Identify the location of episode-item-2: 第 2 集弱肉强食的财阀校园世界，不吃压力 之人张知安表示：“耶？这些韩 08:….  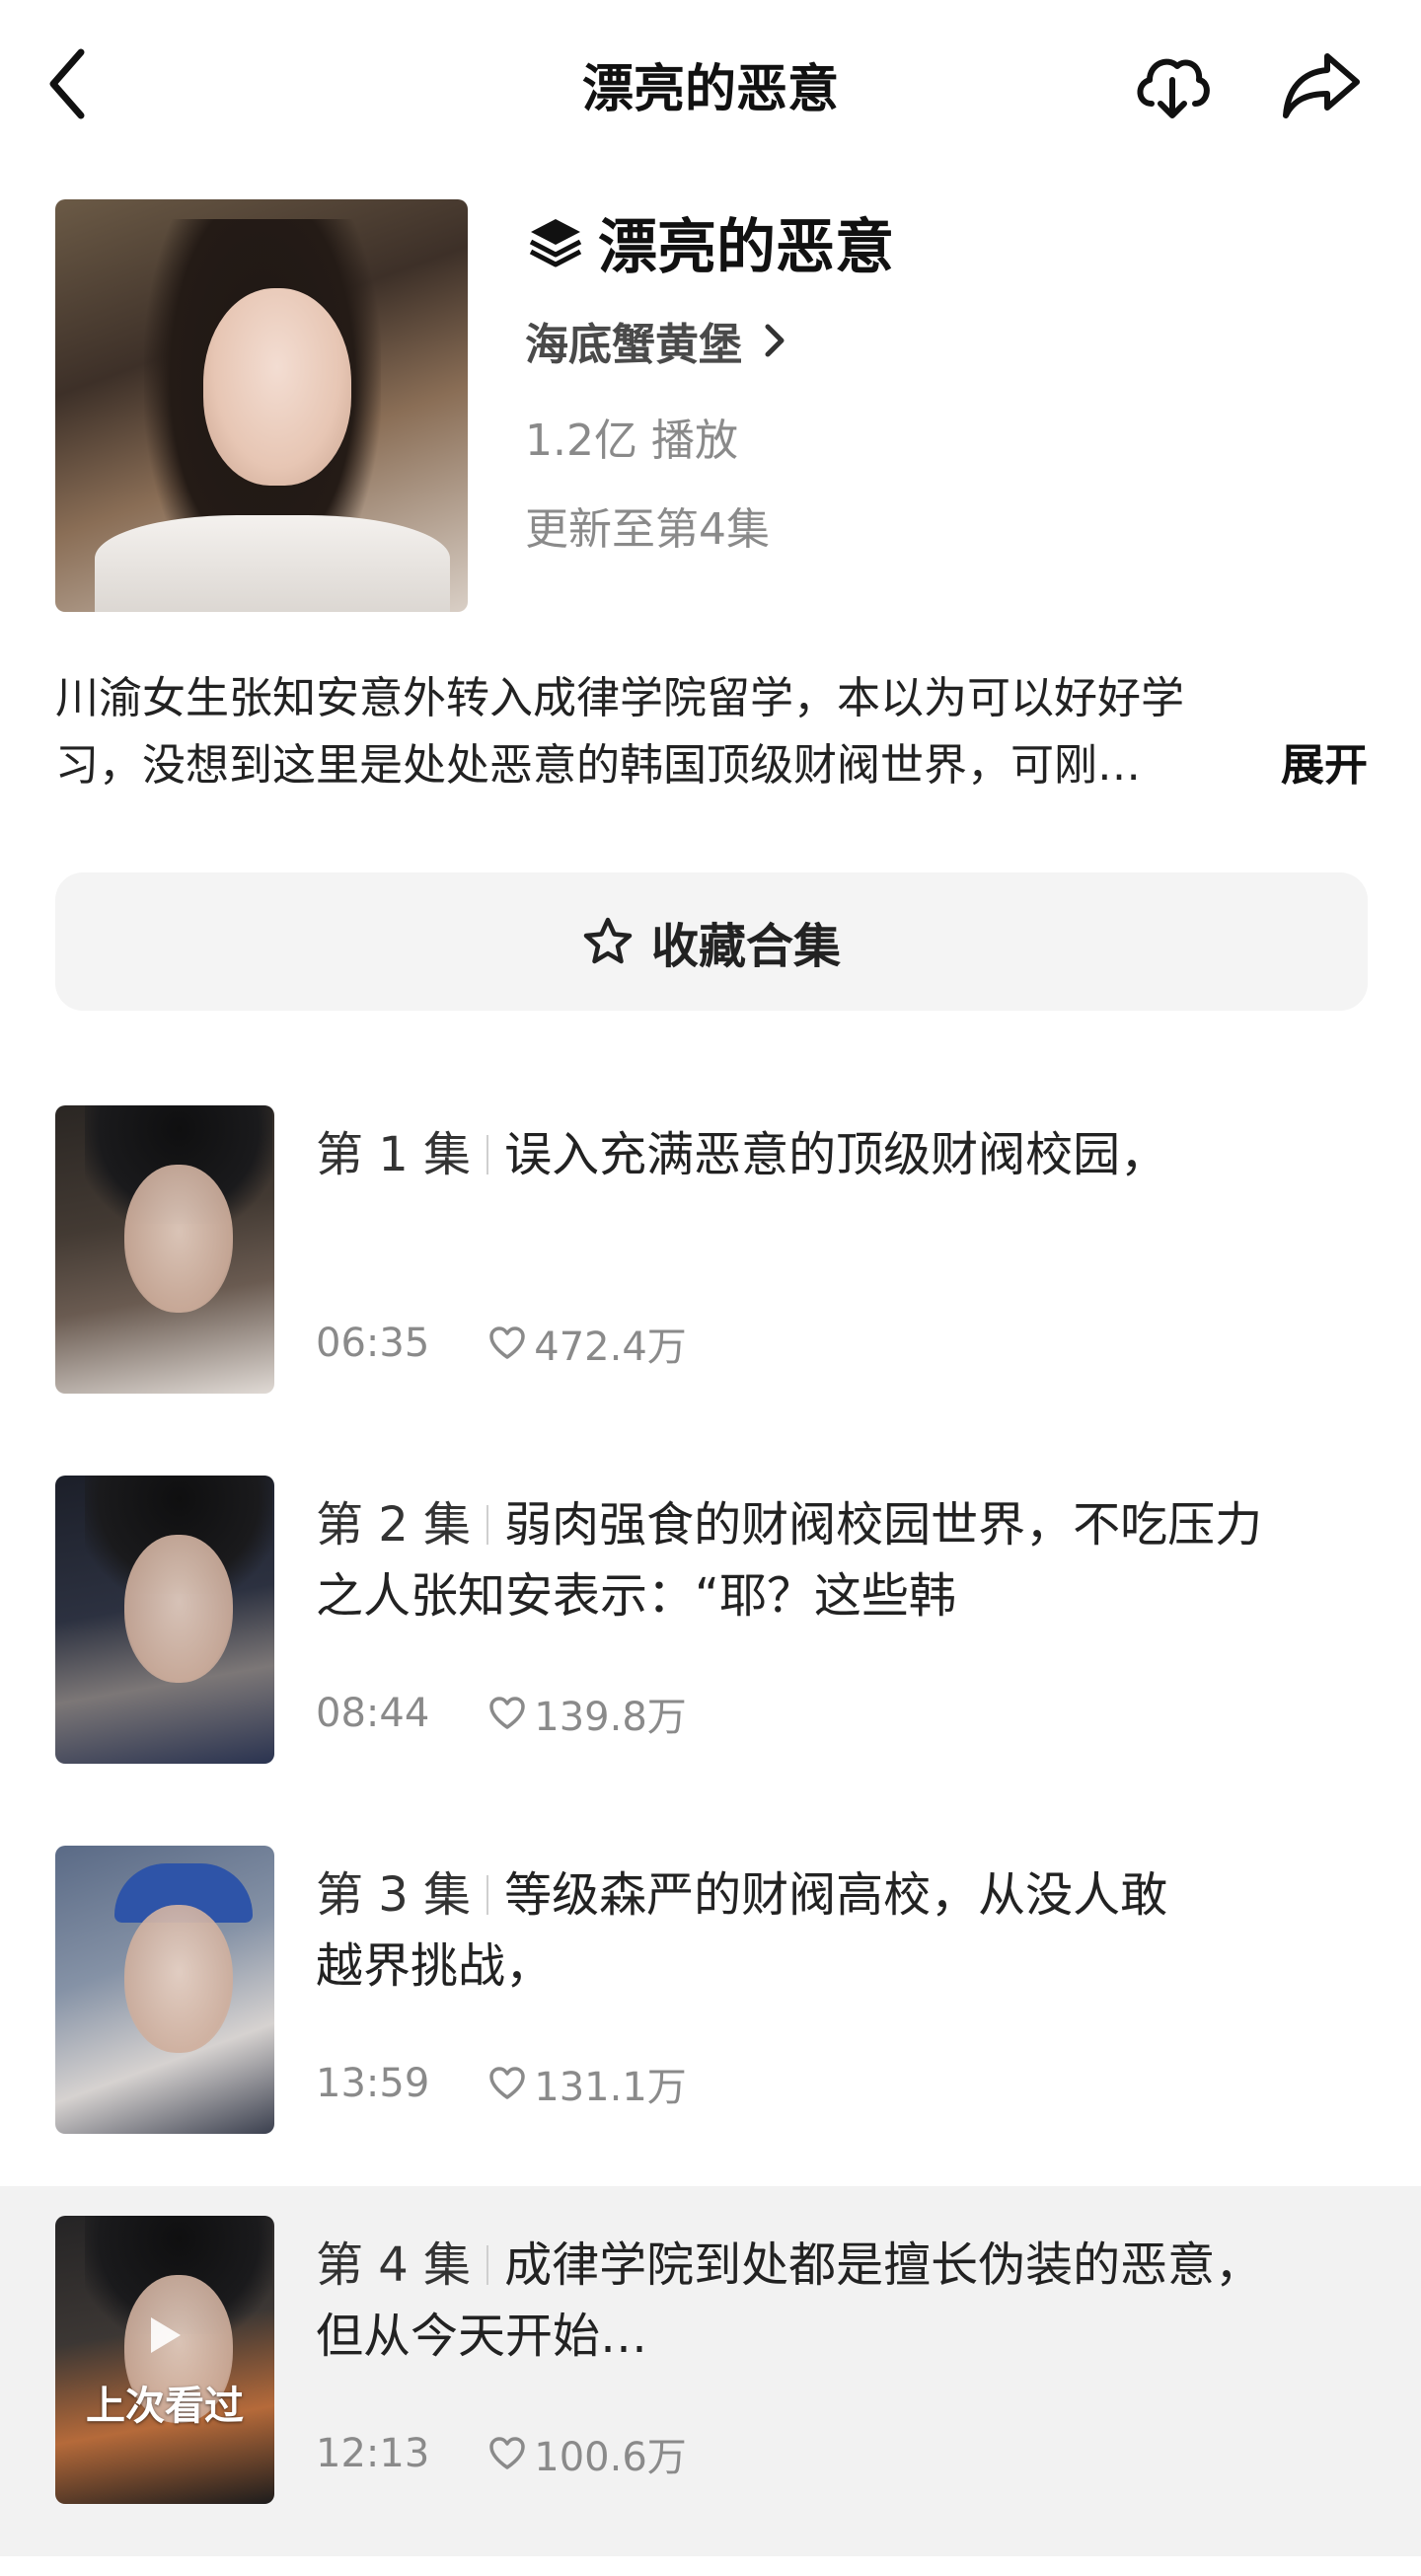
(710, 1631).